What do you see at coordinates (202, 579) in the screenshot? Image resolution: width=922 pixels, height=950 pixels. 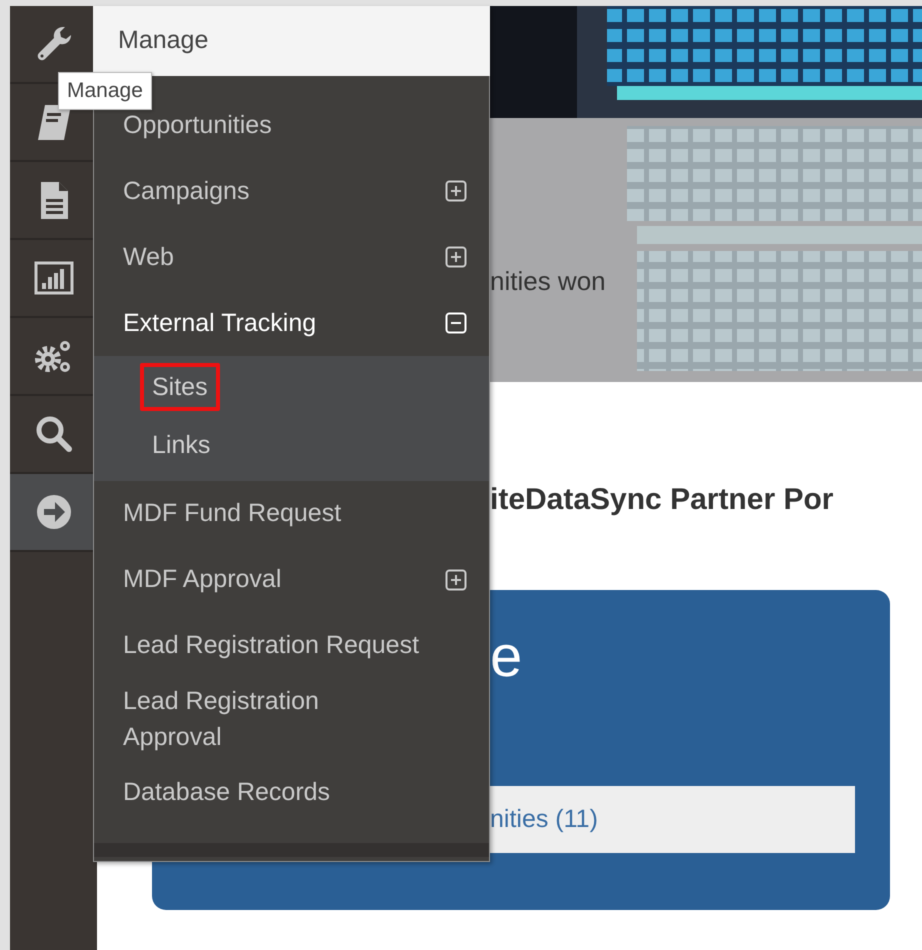 I see `menu-item: MDF Approval` at bounding box center [202, 579].